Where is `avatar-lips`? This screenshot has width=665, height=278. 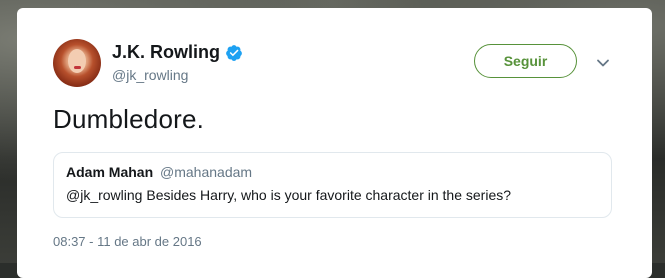
avatar-lips is located at coordinates (77, 67).